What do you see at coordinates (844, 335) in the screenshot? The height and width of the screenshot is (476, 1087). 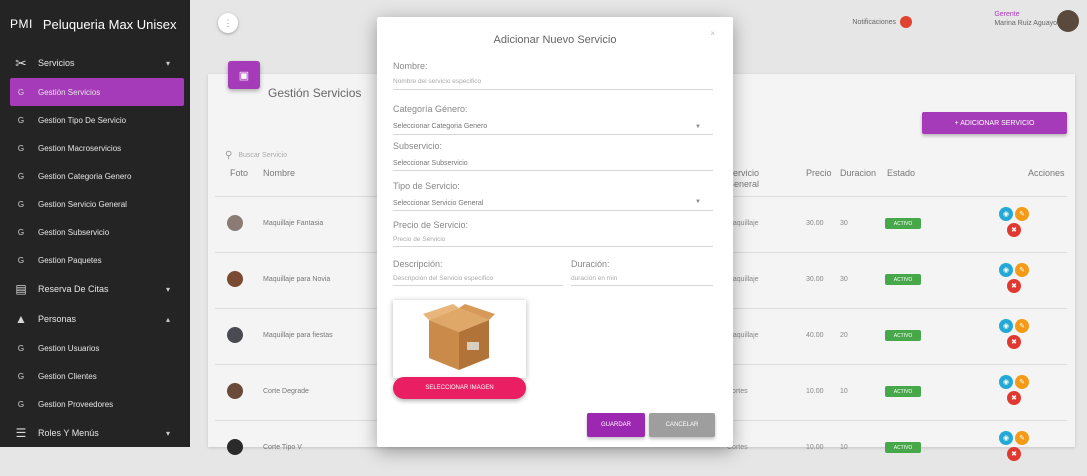 I see `service-duration: 20` at bounding box center [844, 335].